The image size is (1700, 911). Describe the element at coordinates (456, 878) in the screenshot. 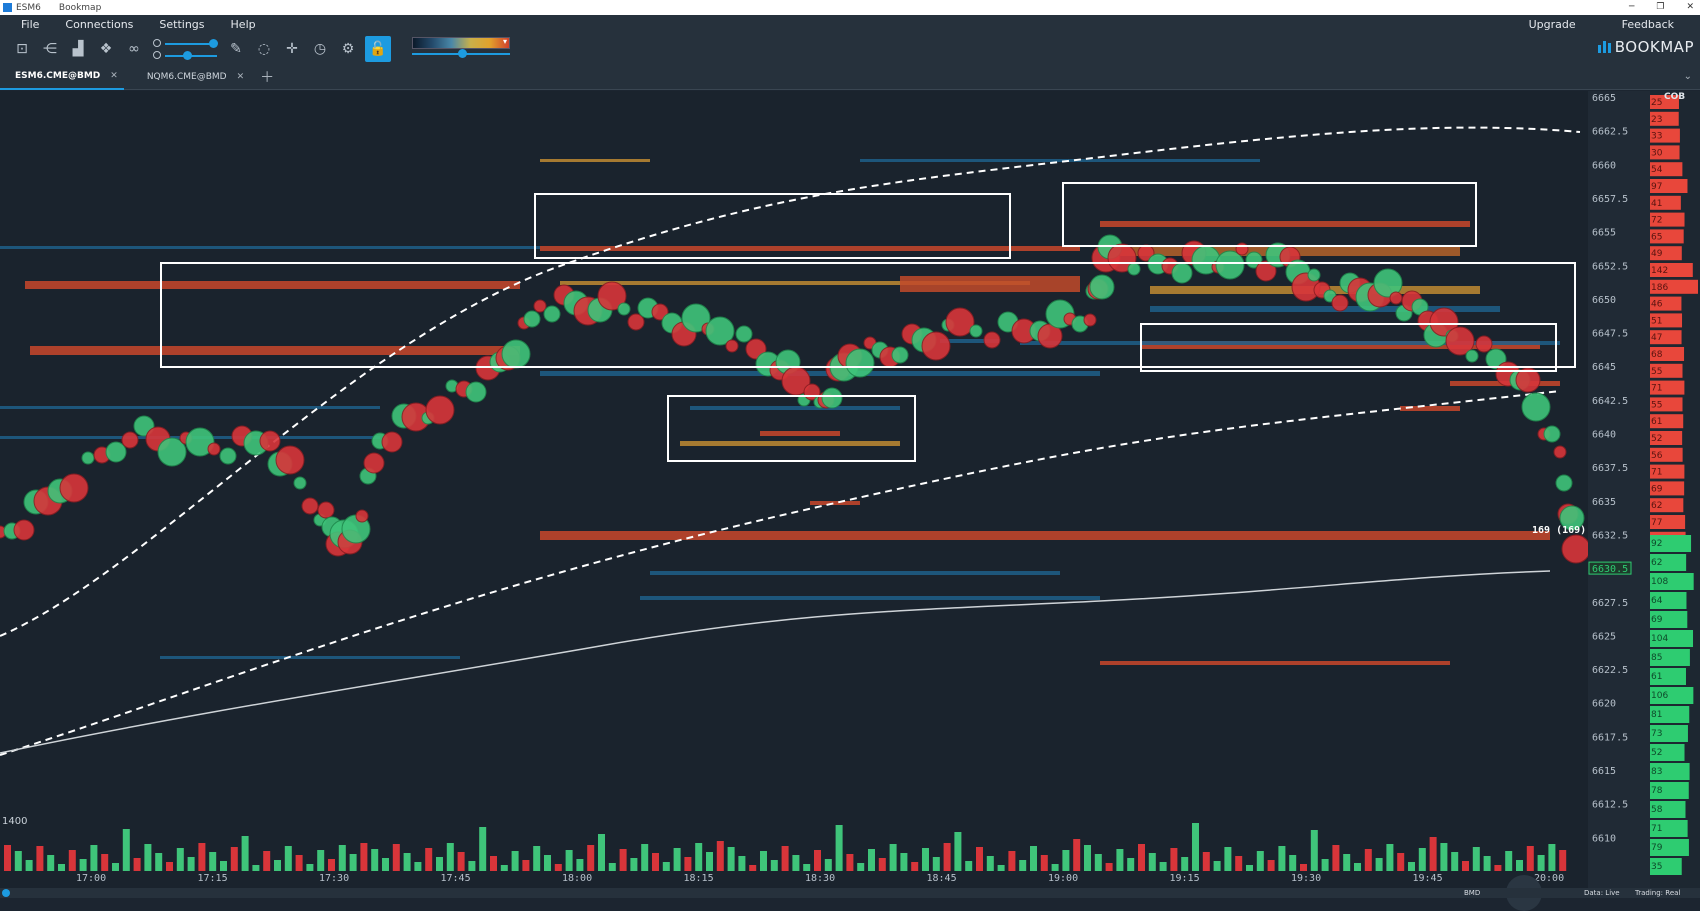

I see `time-tick: 17:45` at that location.